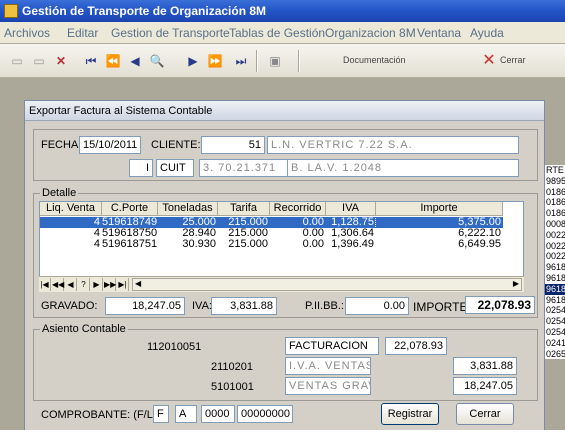 The width and height of the screenshot is (565, 441). Describe the element at coordinates (199, 244) in the screenshot. I see `cell-toneladas: 30.930` at that location.